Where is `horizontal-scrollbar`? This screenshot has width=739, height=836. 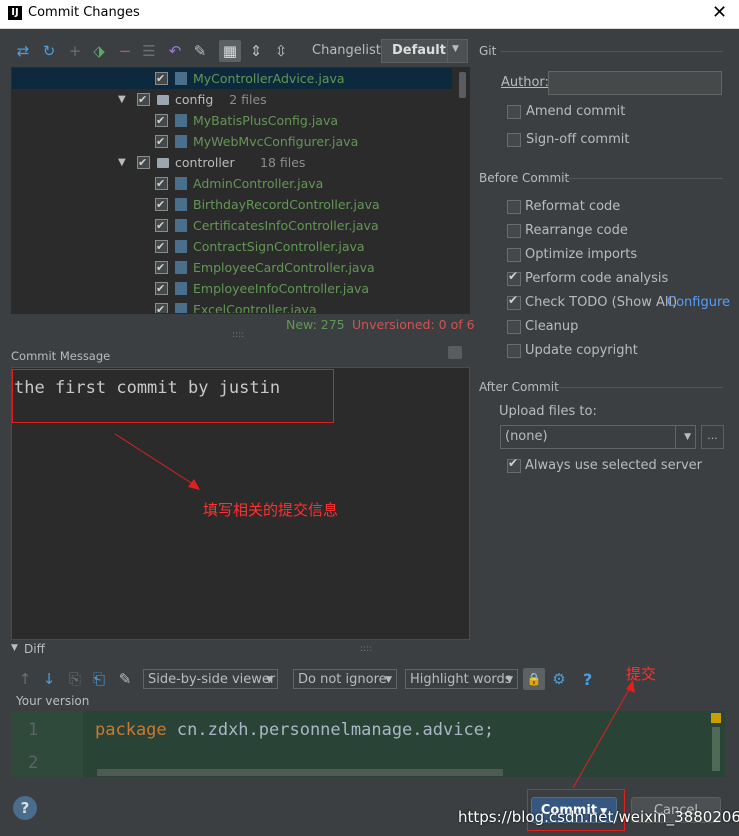 horizontal-scrollbar is located at coordinates (300, 772).